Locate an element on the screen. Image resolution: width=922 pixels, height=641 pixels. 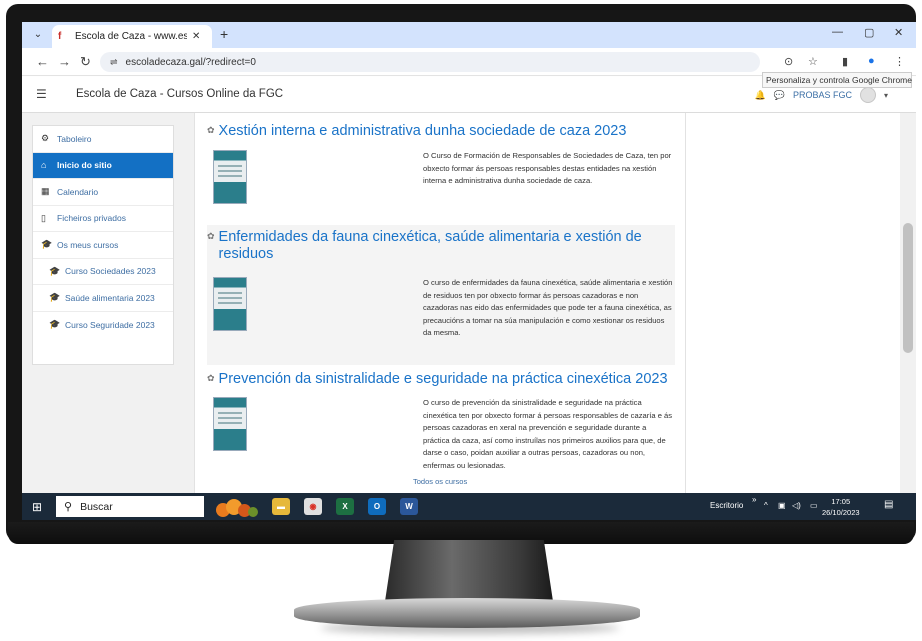
profile-icon: ● is located at coordinates (871, 61).